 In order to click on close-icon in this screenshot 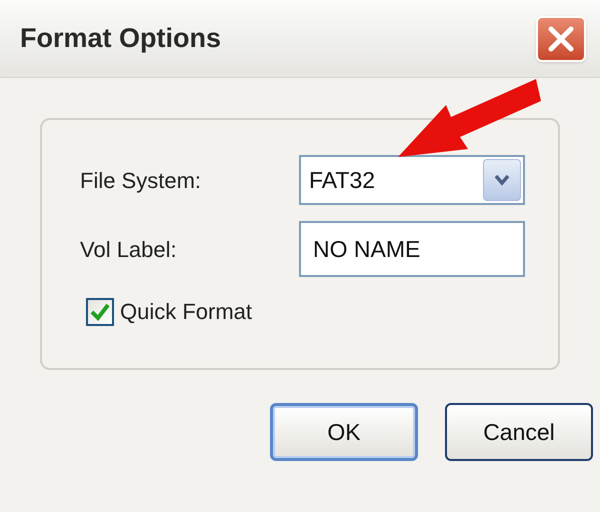, I will do `click(561, 39)`.